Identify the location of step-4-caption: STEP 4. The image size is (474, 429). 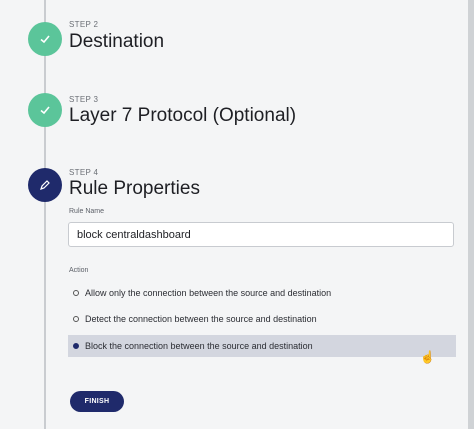
(84, 172).